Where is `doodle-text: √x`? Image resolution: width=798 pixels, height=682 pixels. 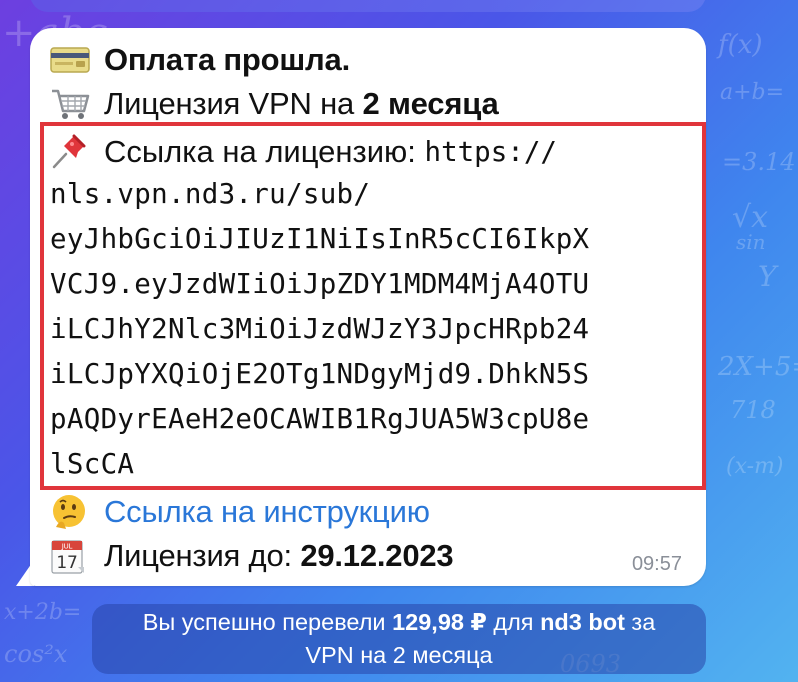
doodle-text: √x is located at coordinates (750, 217).